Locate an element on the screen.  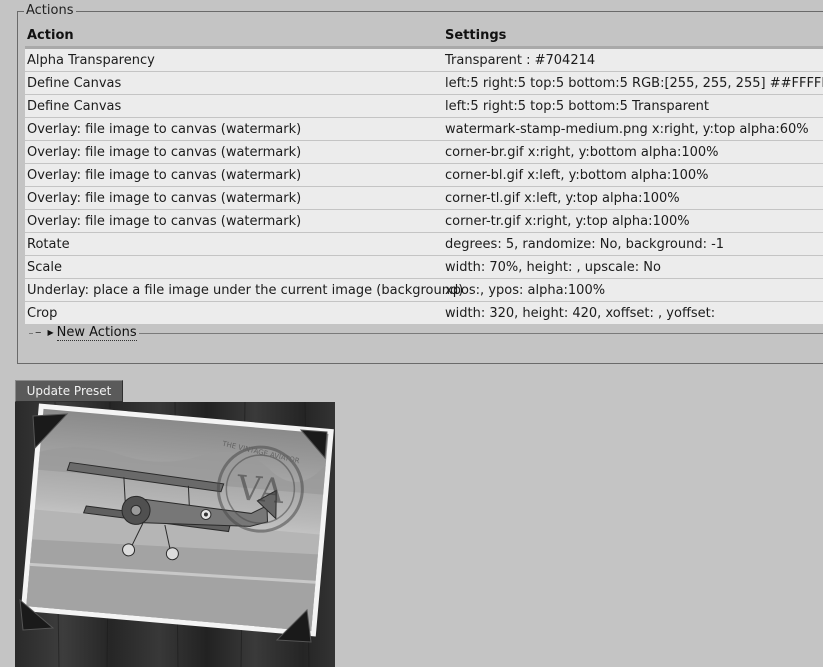
settings-cell: xpos:, ypos: alpha:100% is located at coordinates (633, 290).